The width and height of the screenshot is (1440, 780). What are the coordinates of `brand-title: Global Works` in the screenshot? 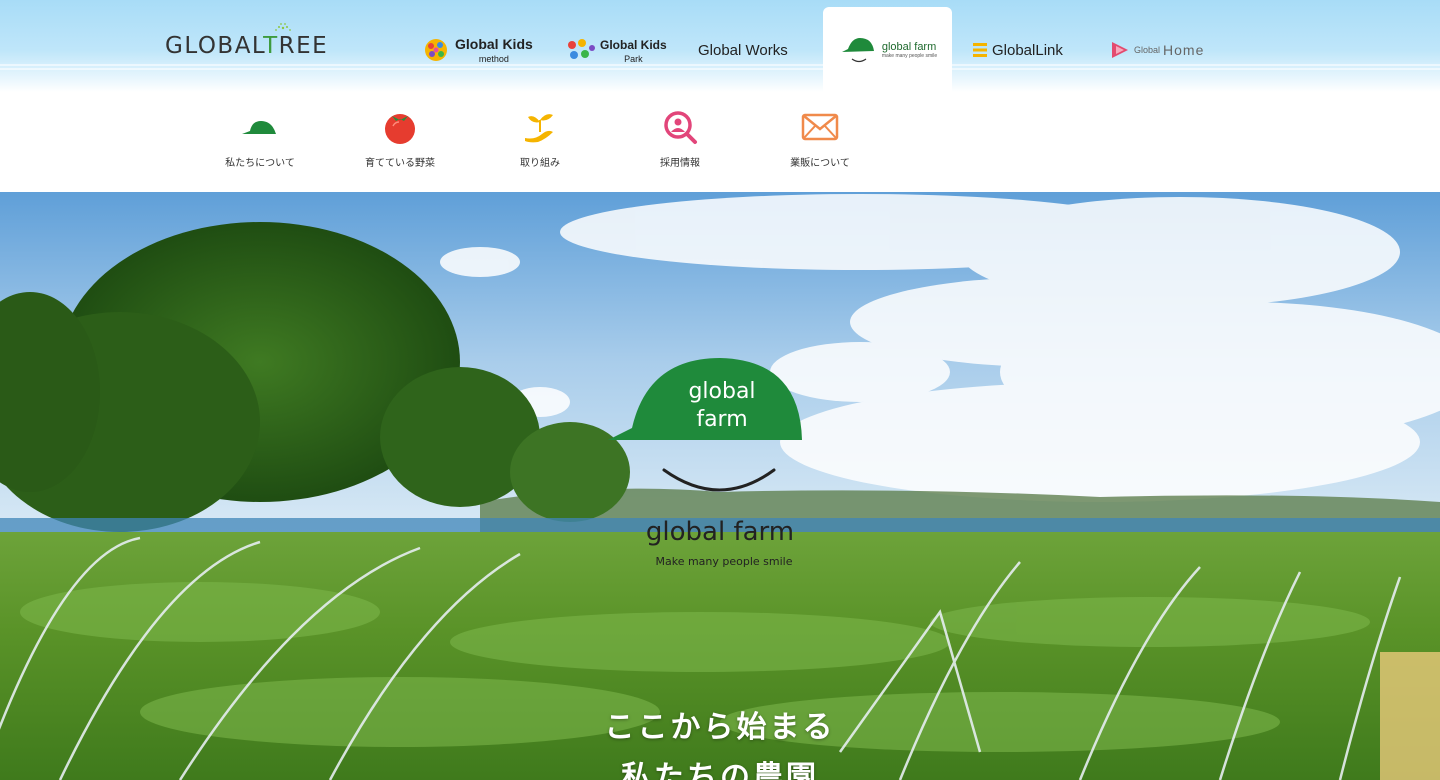 It's located at (743, 50).